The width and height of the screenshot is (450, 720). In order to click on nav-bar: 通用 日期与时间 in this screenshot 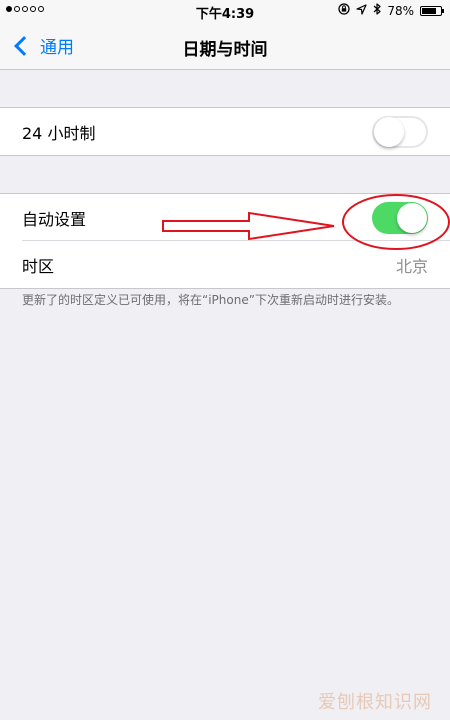, I will do `click(225, 46)`.